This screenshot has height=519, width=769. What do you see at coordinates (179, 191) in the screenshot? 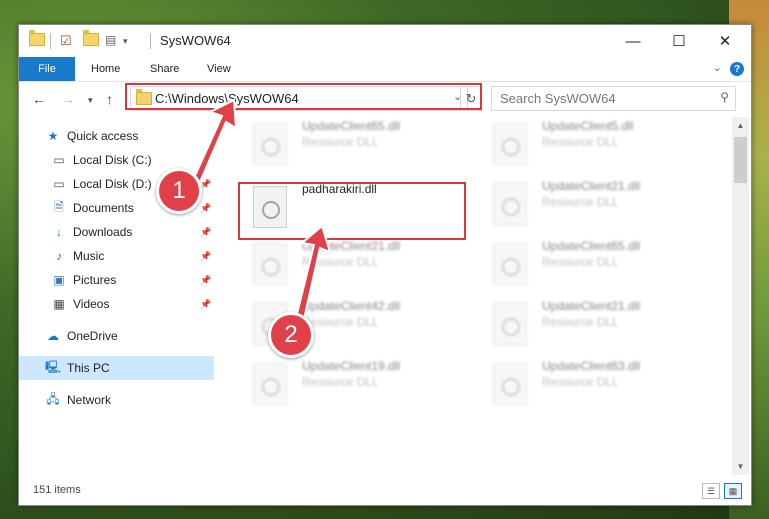
I see `step-badge-1: 1` at bounding box center [179, 191].